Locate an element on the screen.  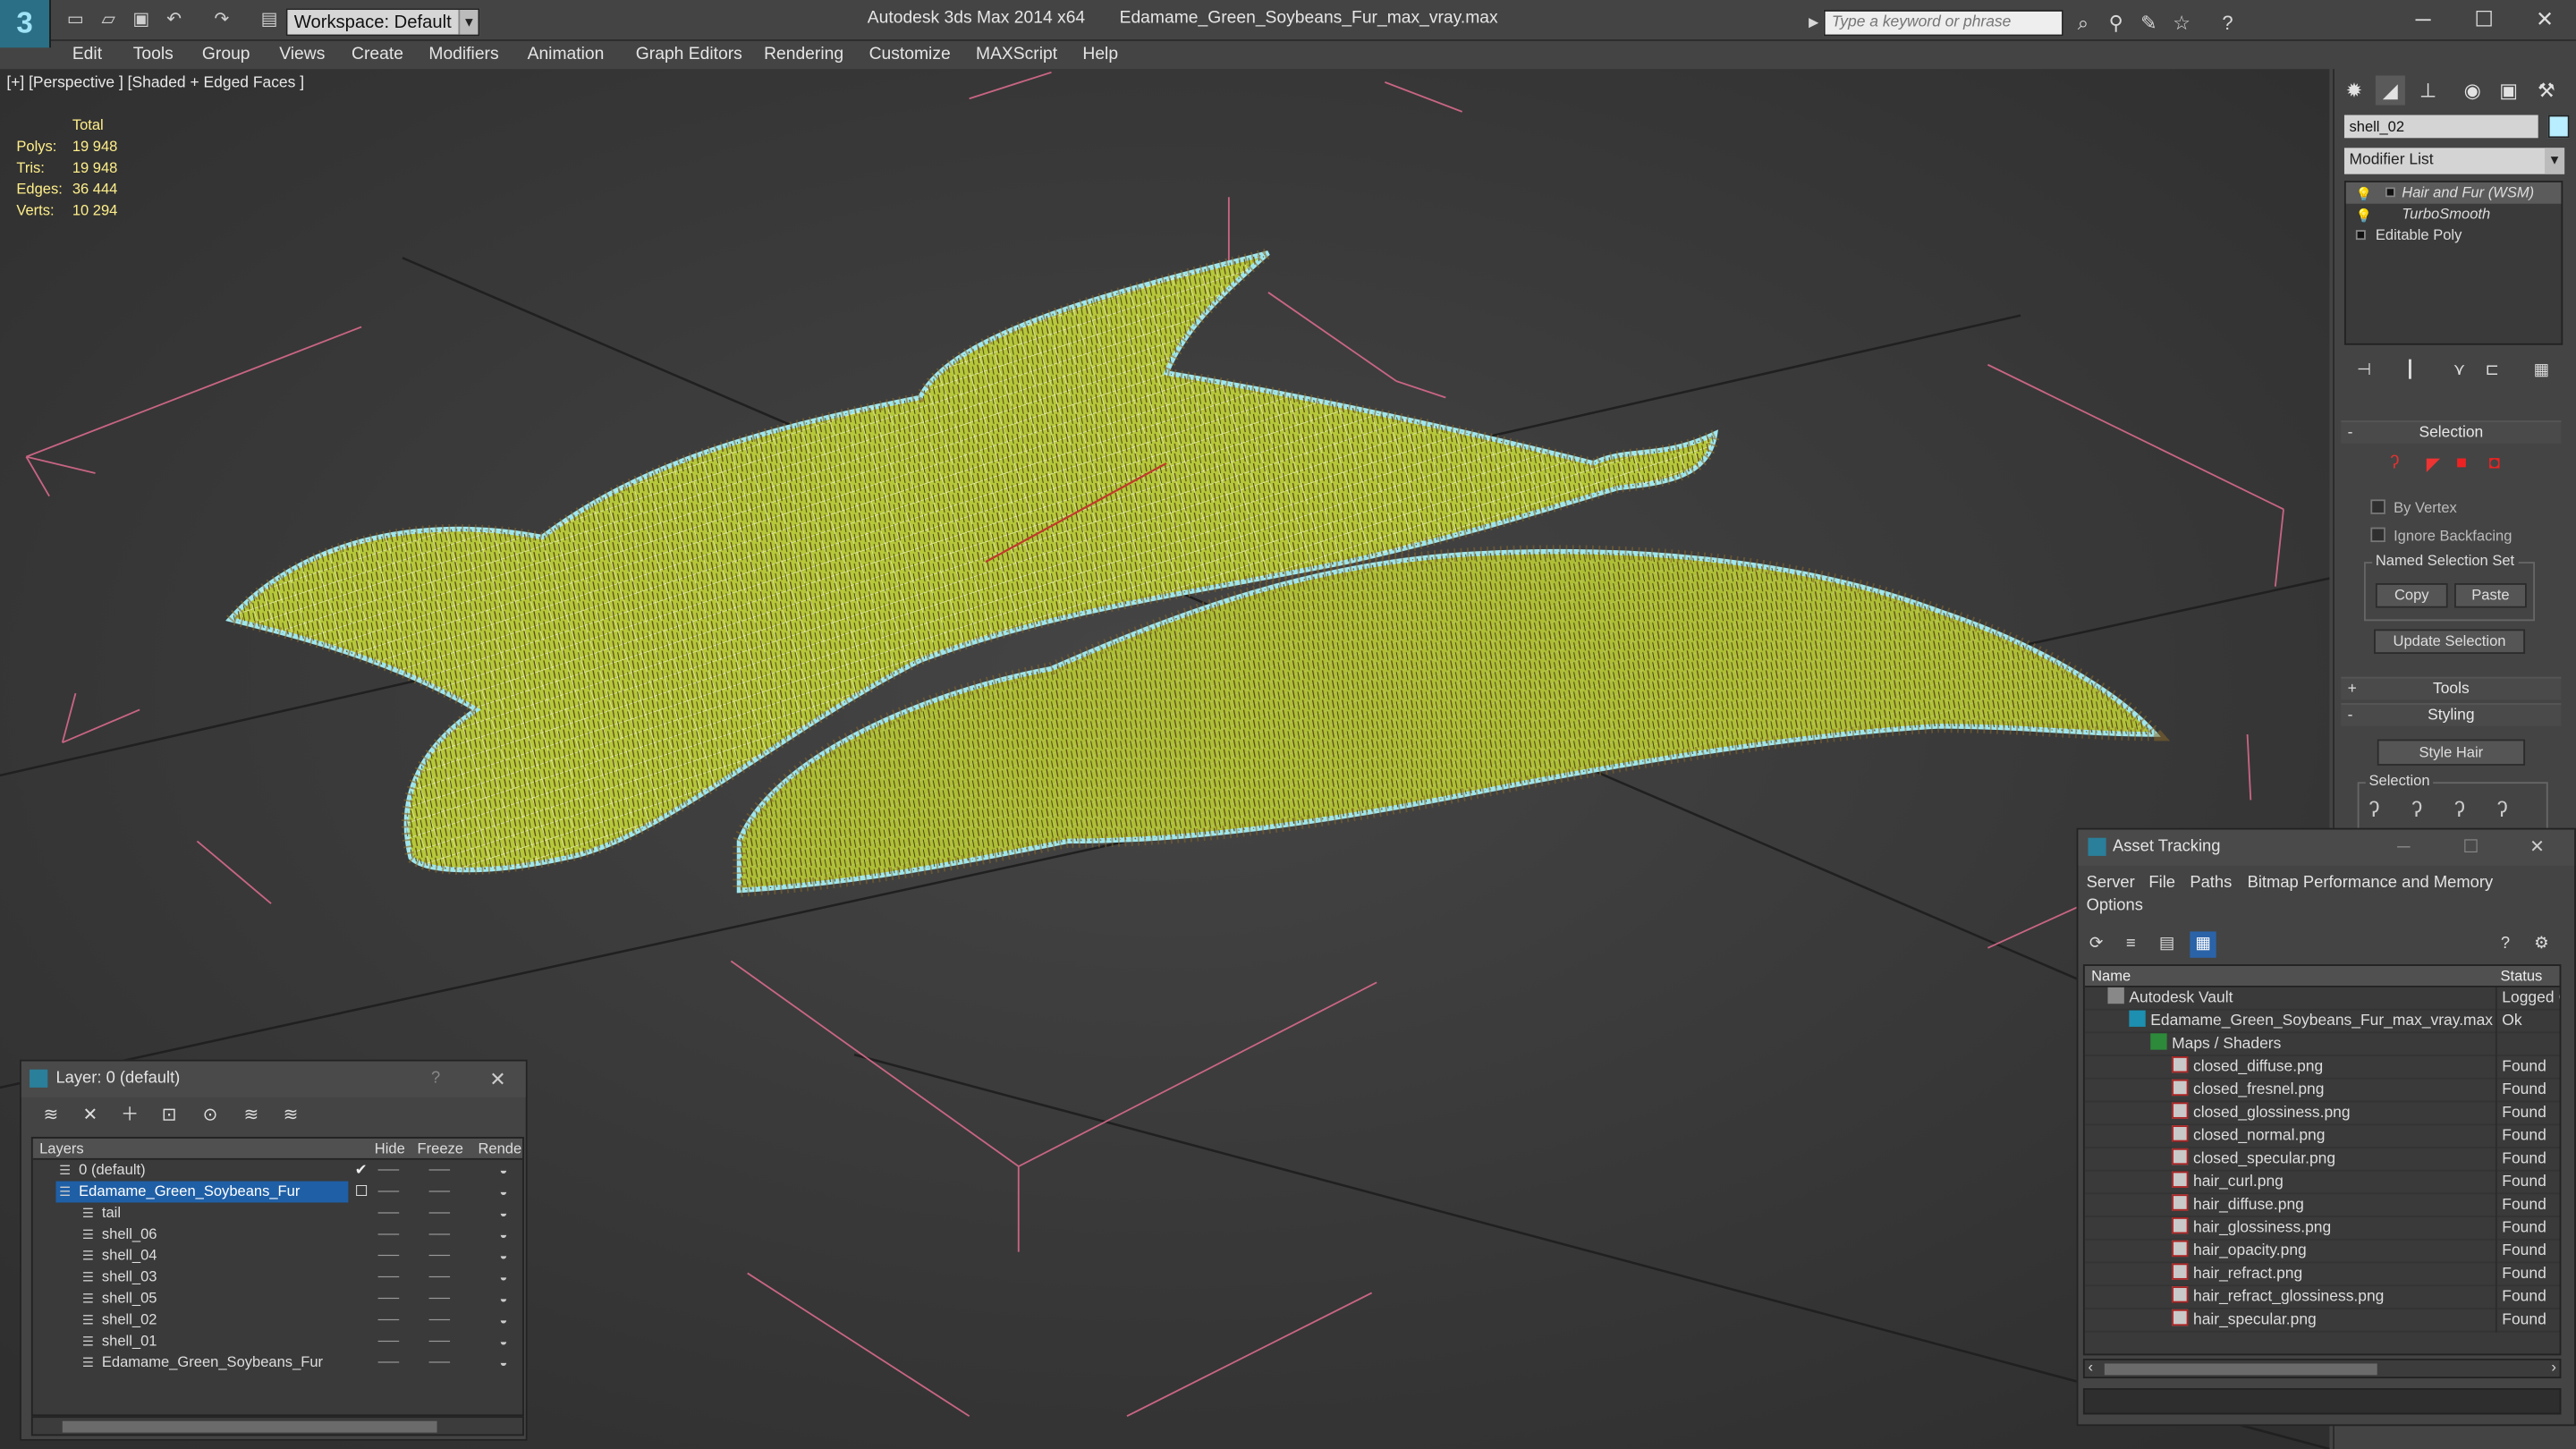
utilities-tab-icon: ⚒ is located at coordinates (2546, 90).